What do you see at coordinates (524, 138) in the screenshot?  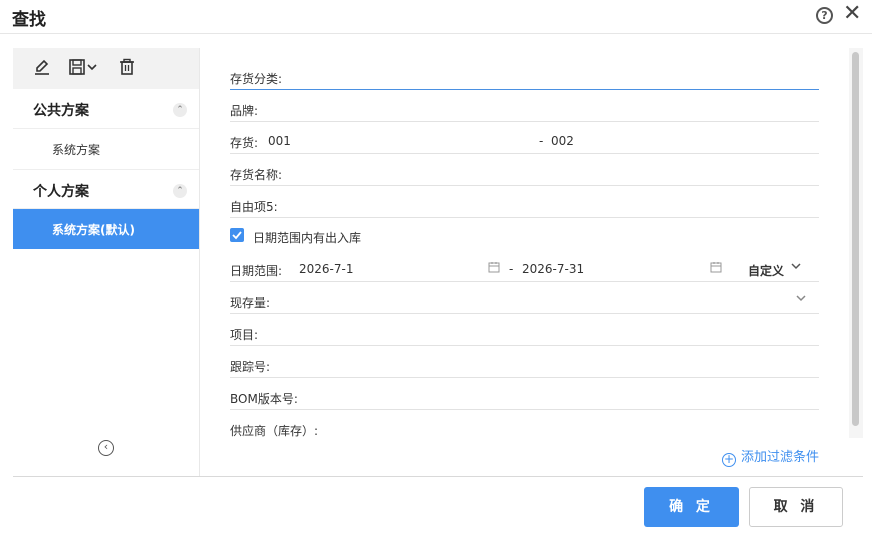 I see `inventory-field: 存货: 001 - 002` at bounding box center [524, 138].